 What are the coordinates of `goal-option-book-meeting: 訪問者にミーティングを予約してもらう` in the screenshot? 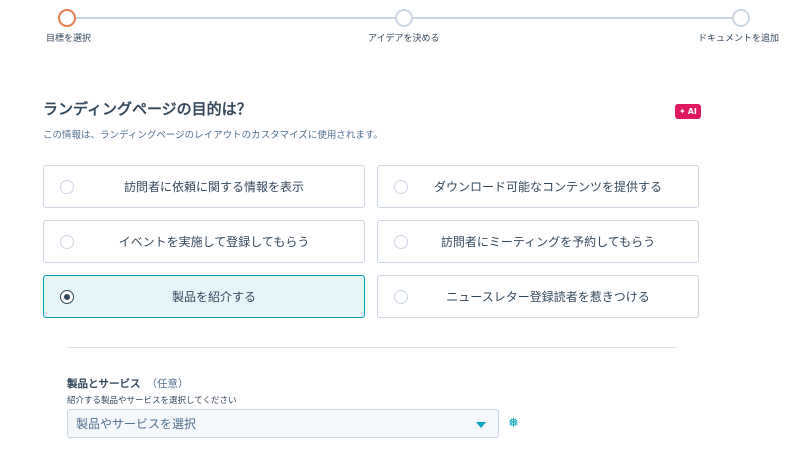 It's located at (538, 241).